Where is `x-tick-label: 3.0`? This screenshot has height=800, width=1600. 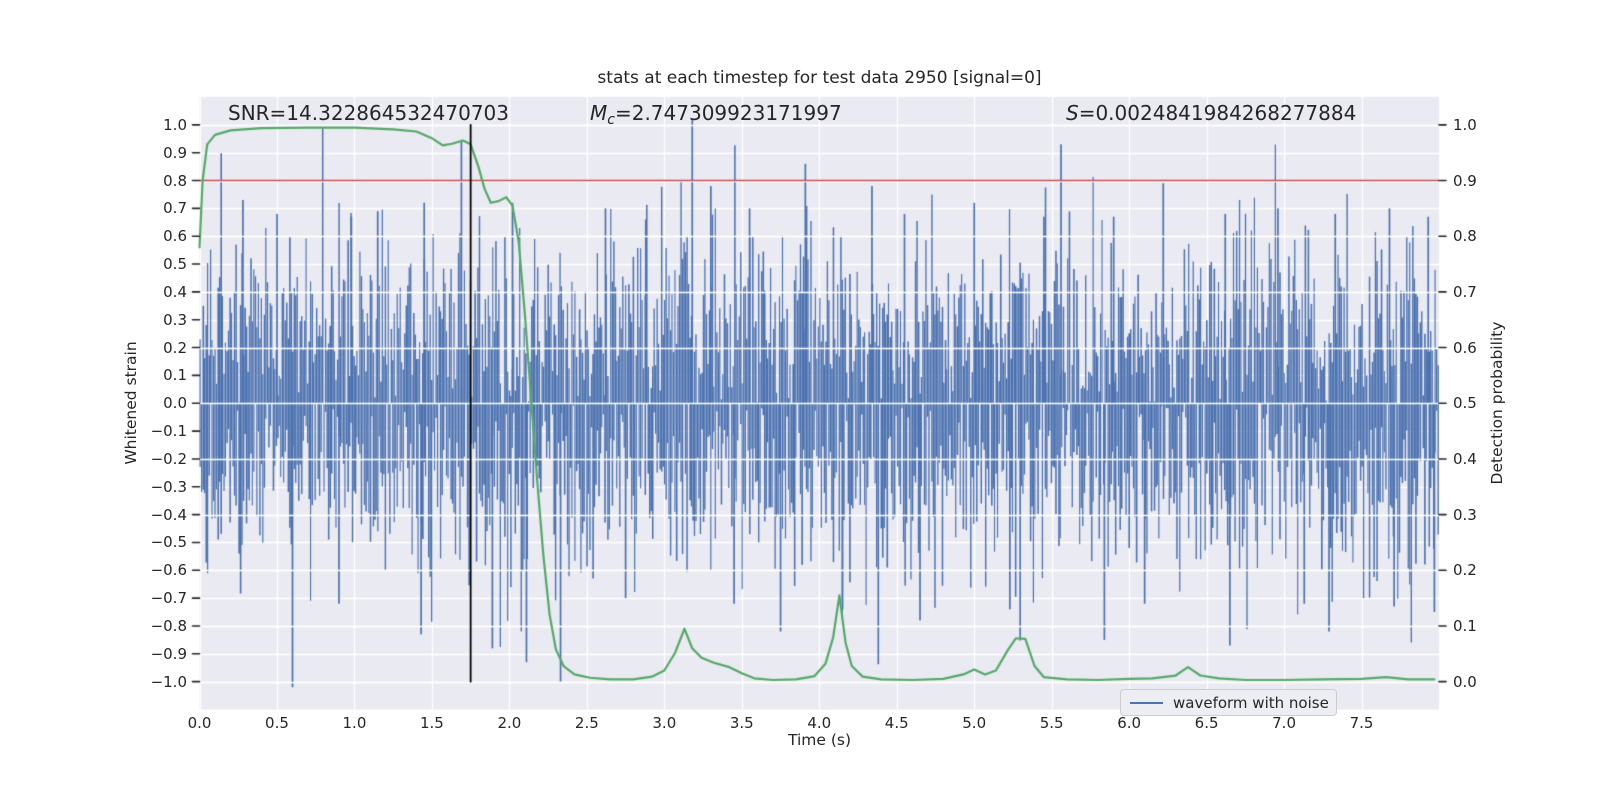 x-tick-label: 3.0 is located at coordinates (664, 723).